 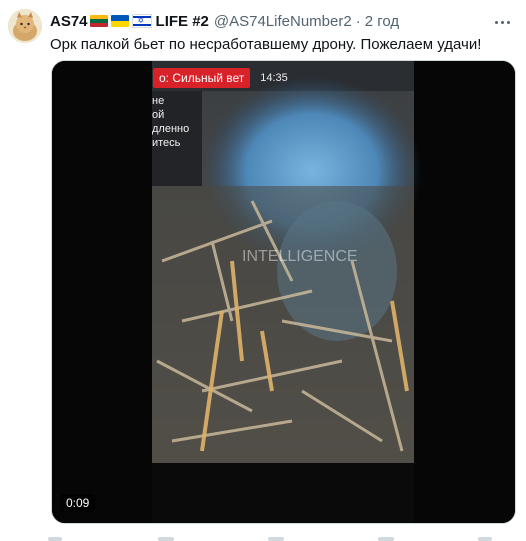 I want to click on israel-flag-icon: ✡, so click(x=141, y=21).